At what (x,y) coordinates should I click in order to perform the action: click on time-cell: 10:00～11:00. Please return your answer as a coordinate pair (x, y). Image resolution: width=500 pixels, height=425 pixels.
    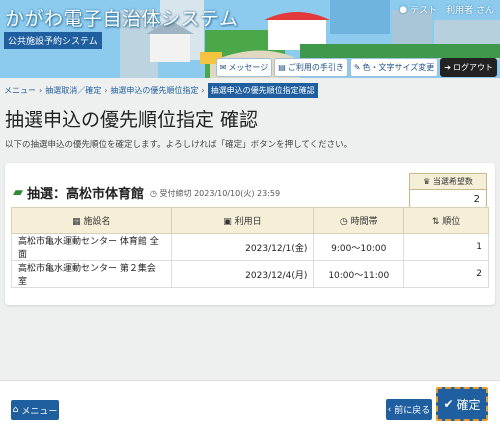
    Looking at the image, I should click on (359, 274).